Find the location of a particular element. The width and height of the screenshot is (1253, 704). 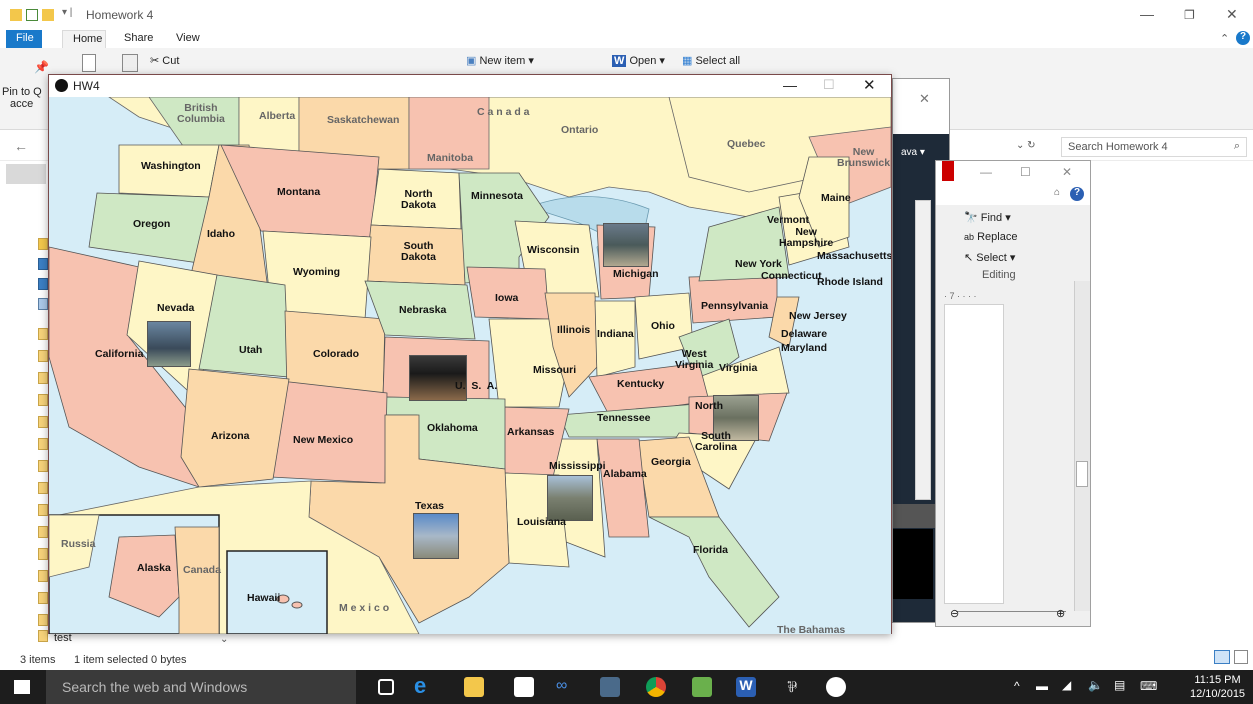

address-dropdown-icon: ⌄ ↻ is located at coordinates (1026, 145).